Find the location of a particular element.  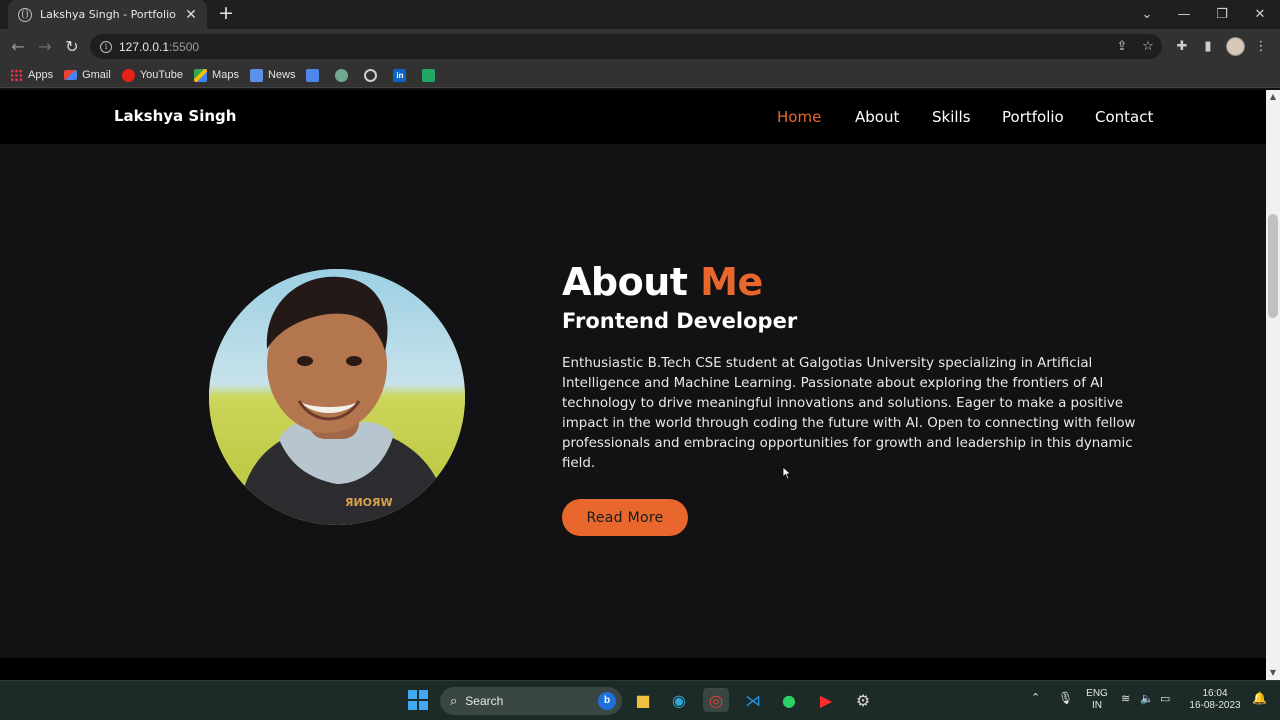

bookmark-news: News is located at coordinates (272, 75).